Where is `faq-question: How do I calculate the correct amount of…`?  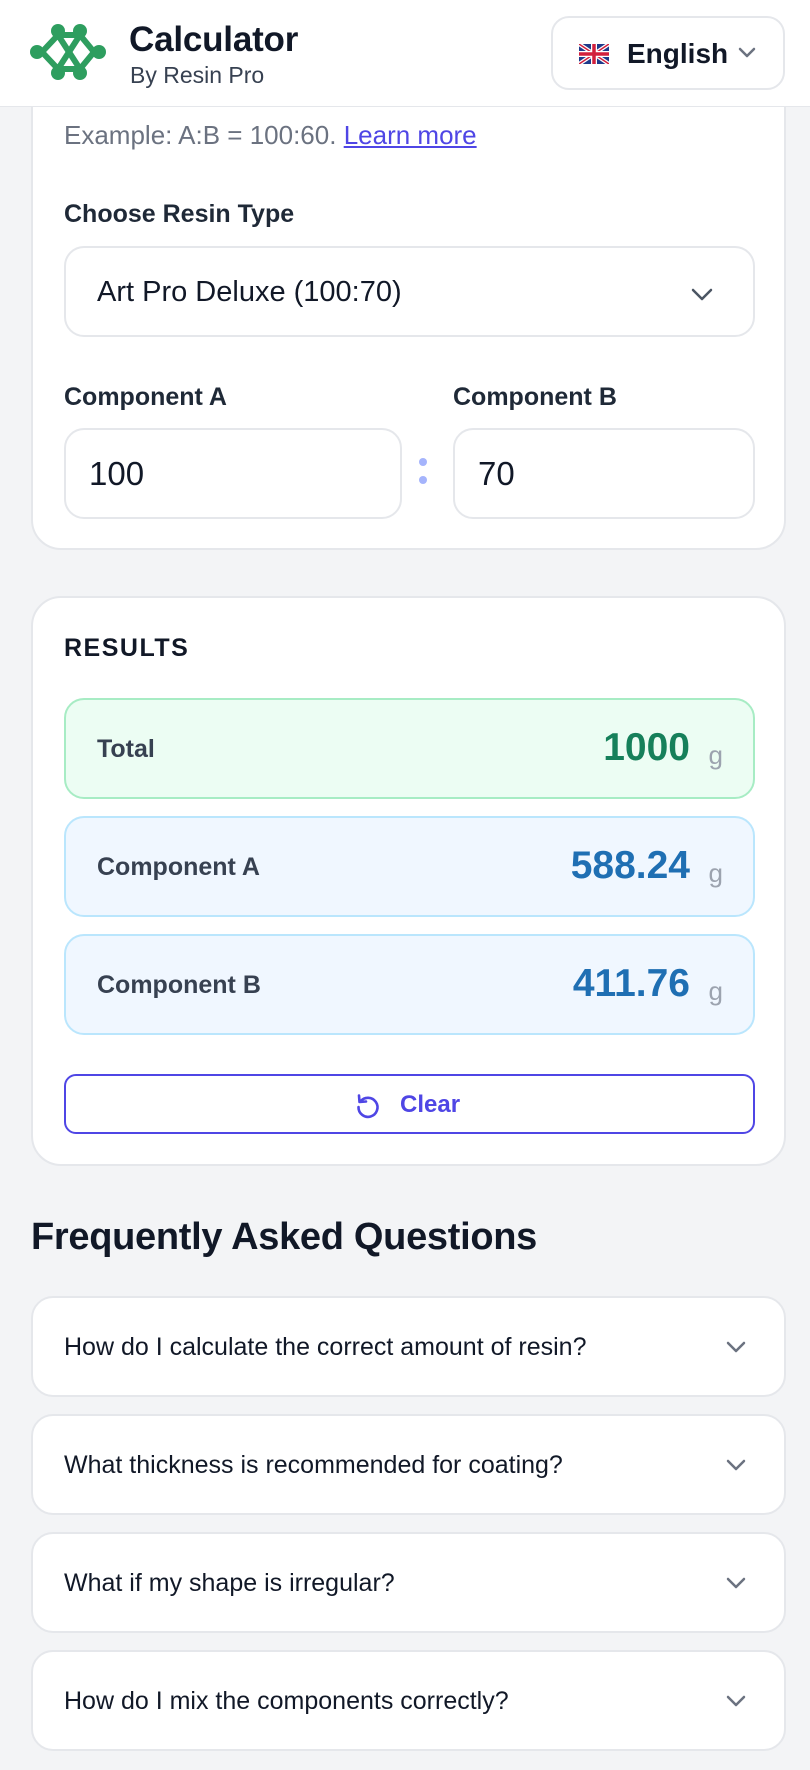
faq-question: How do I calculate the correct amount of… is located at coordinates (325, 1347).